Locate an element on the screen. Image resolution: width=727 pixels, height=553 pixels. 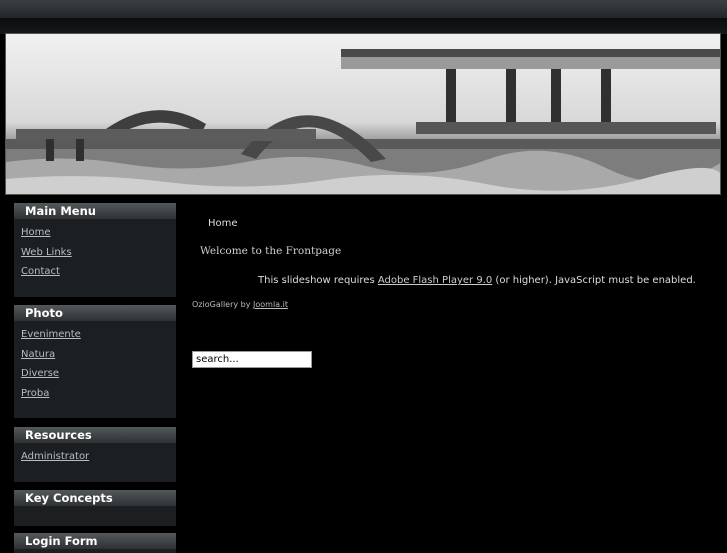
photo-link-proba: Proba is located at coordinates (35, 393).